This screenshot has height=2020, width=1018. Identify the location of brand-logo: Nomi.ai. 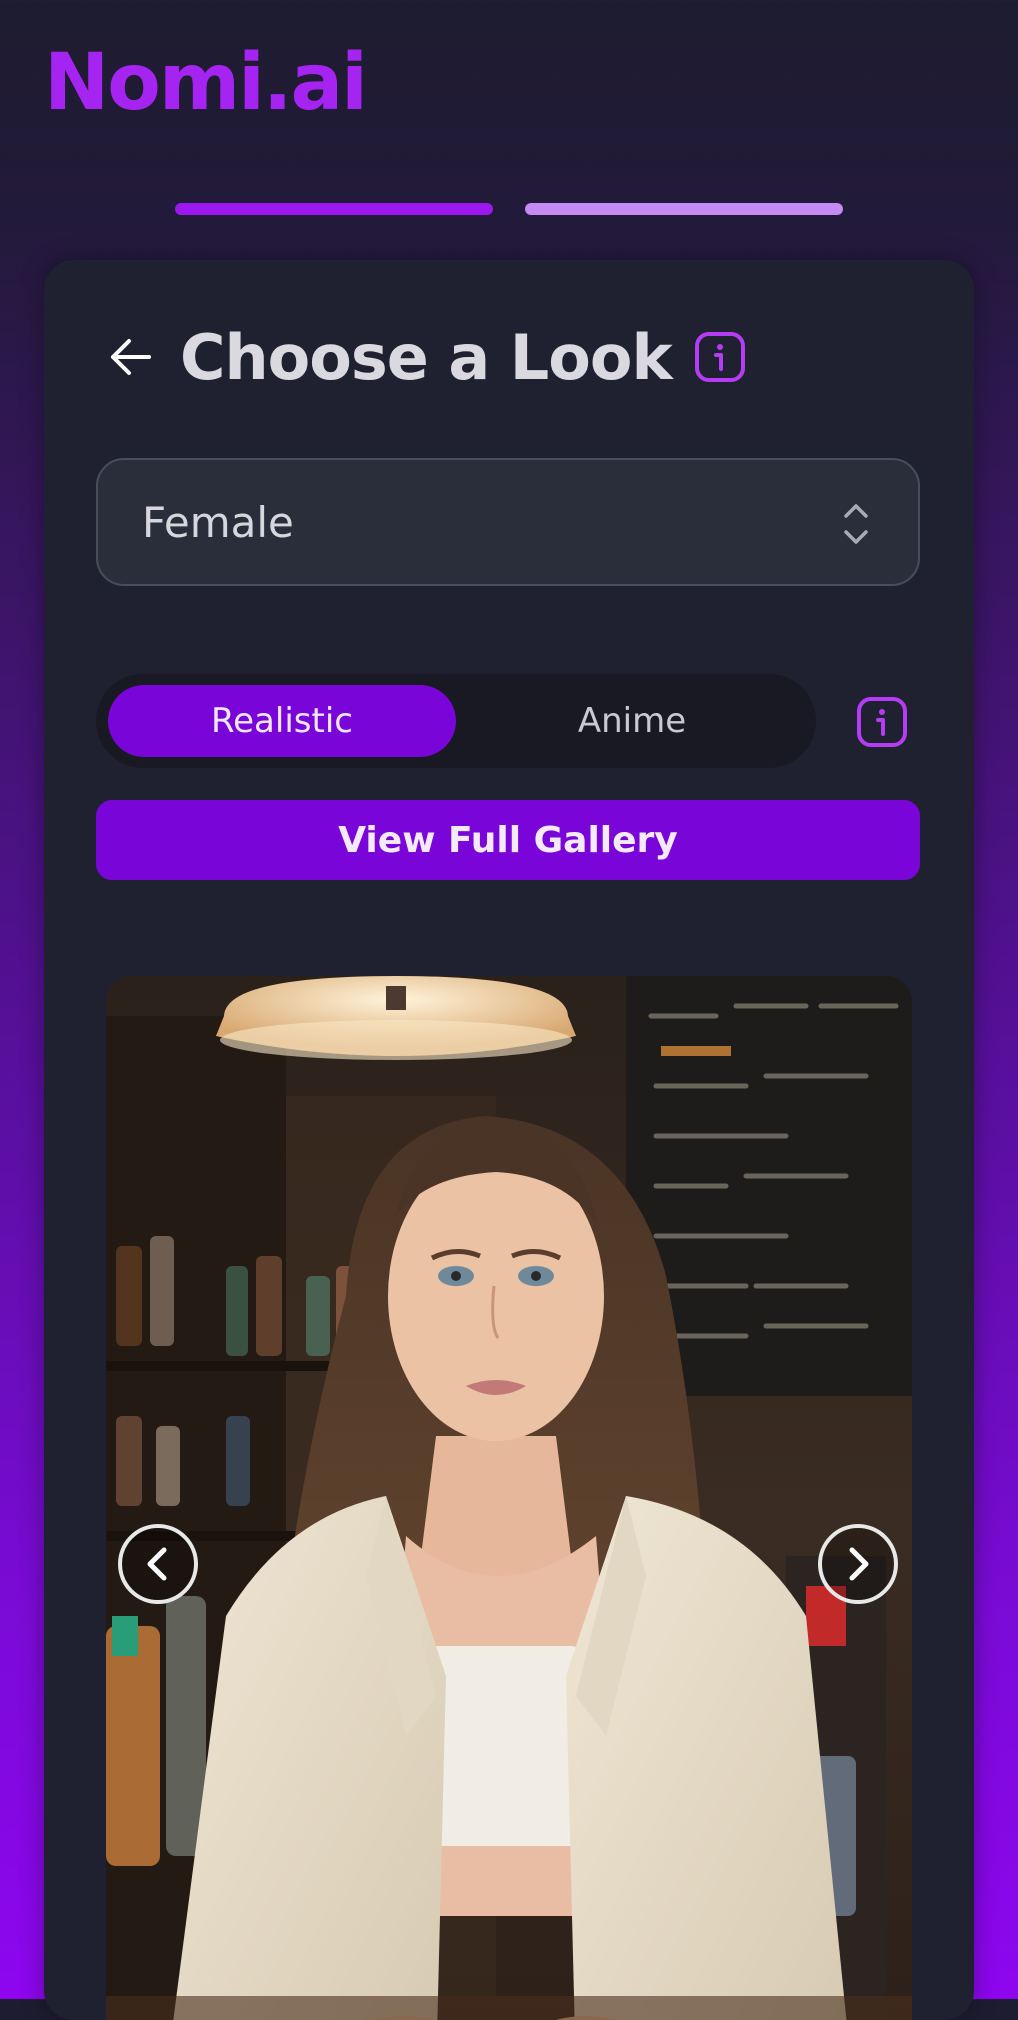
(206, 83).